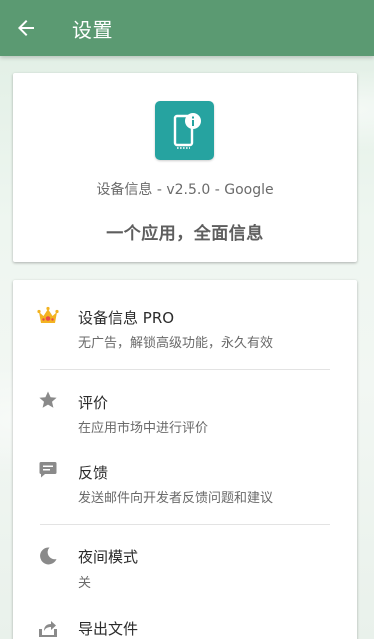 Image resolution: width=374 pixels, height=639 pixels. I want to click on app-slogan: 一个应用，全面信息, so click(185, 234).